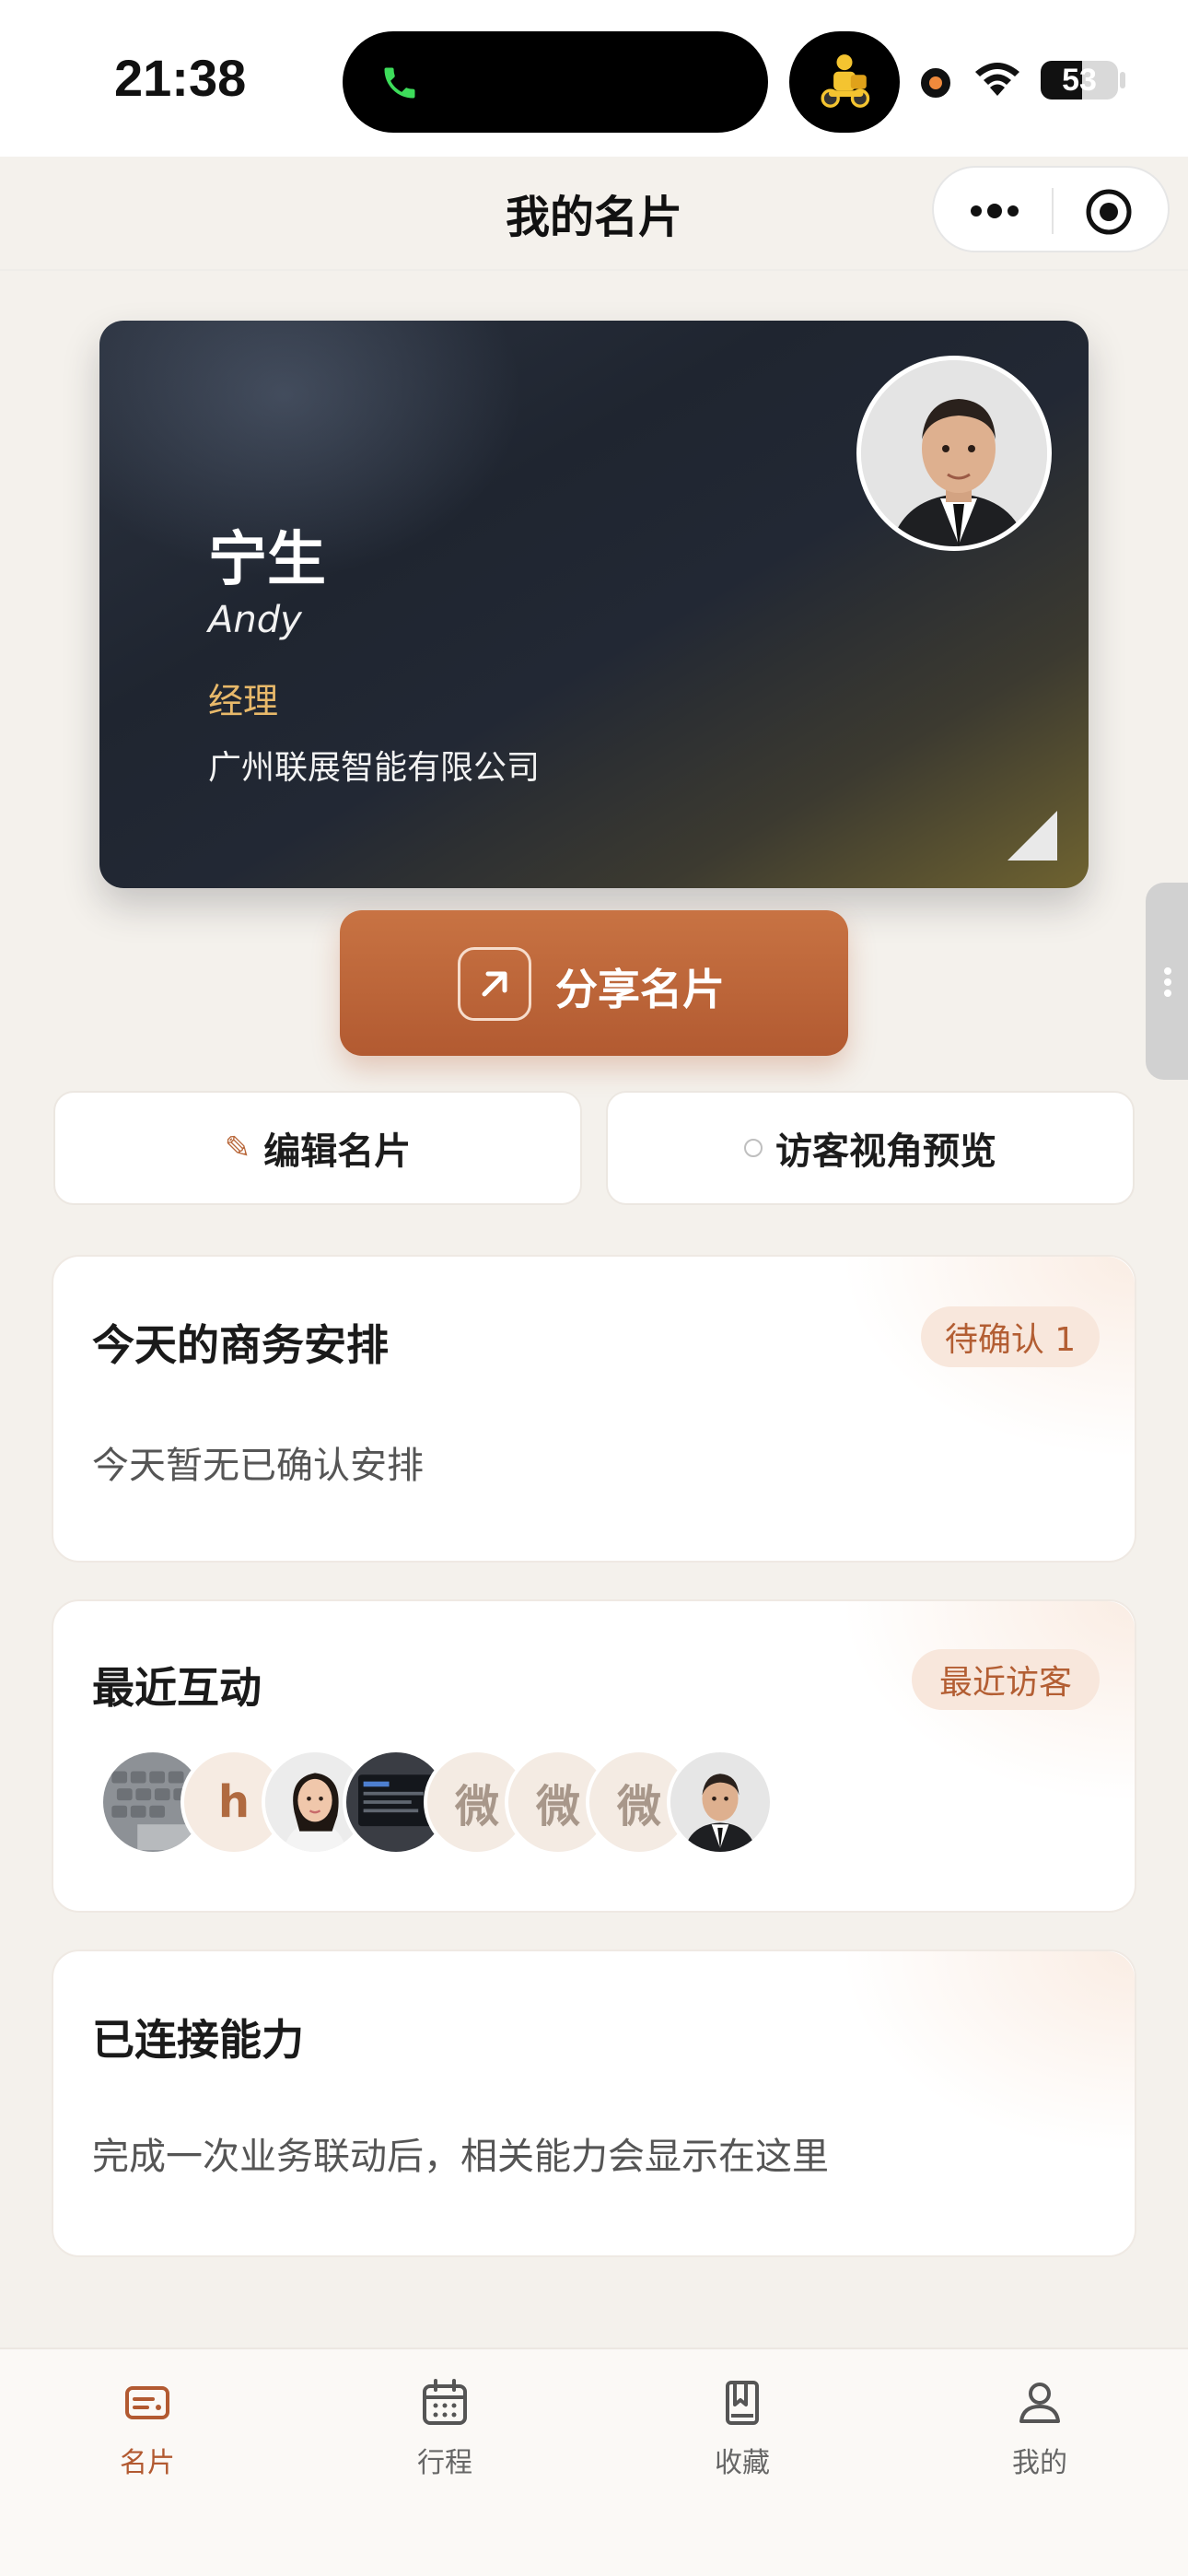 Image resolution: width=1188 pixels, height=2576 pixels. What do you see at coordinates (753, 1148) in the screenshot?
I see `preview-circle-icon` at bounding box center [753, 1148].